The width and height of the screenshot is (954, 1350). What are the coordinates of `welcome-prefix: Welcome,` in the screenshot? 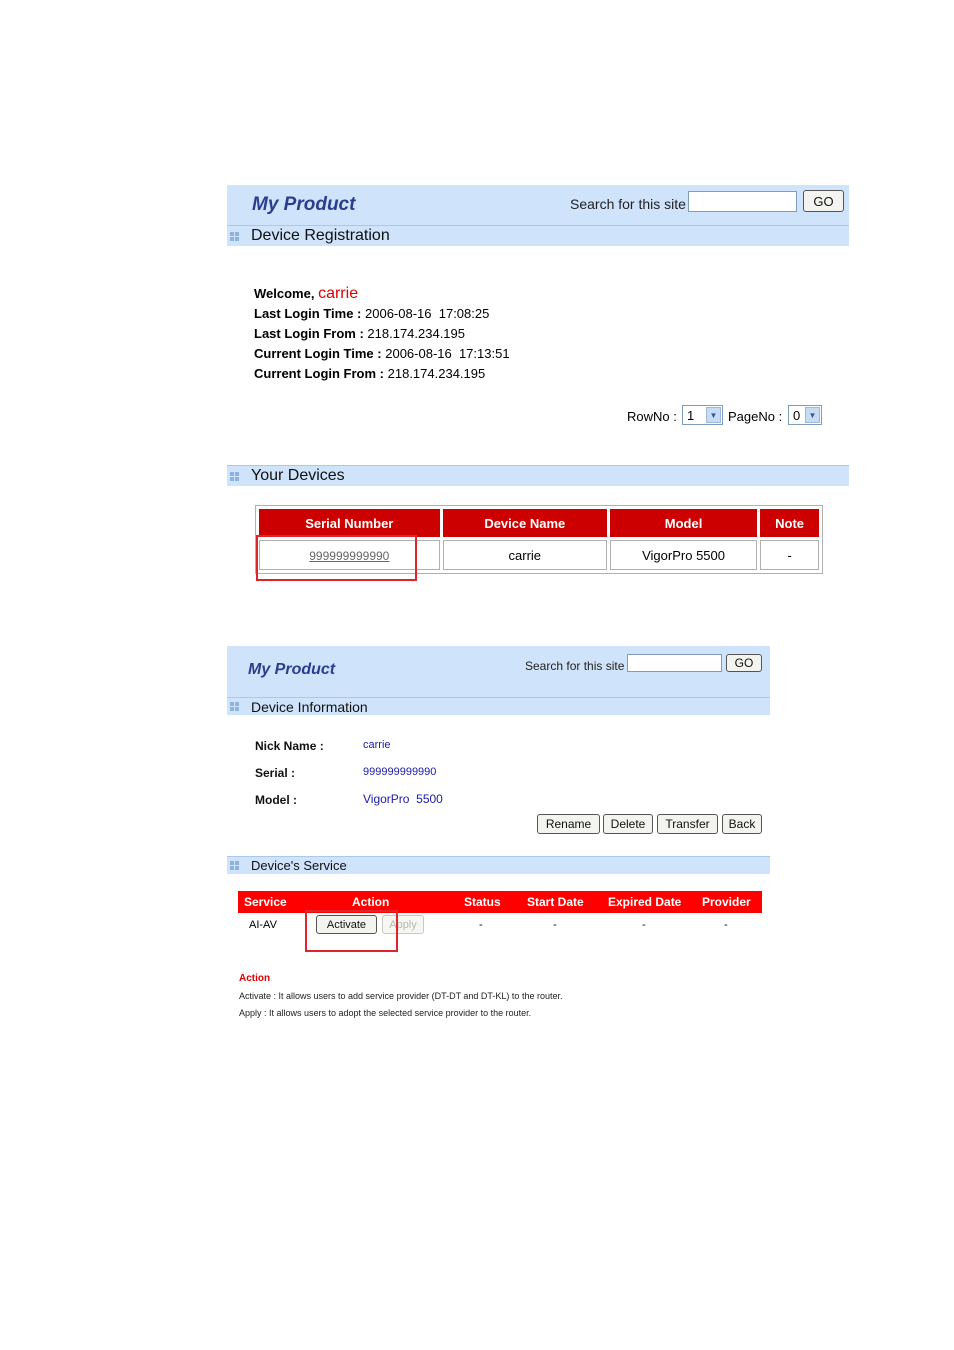 It's located at (284, 293).